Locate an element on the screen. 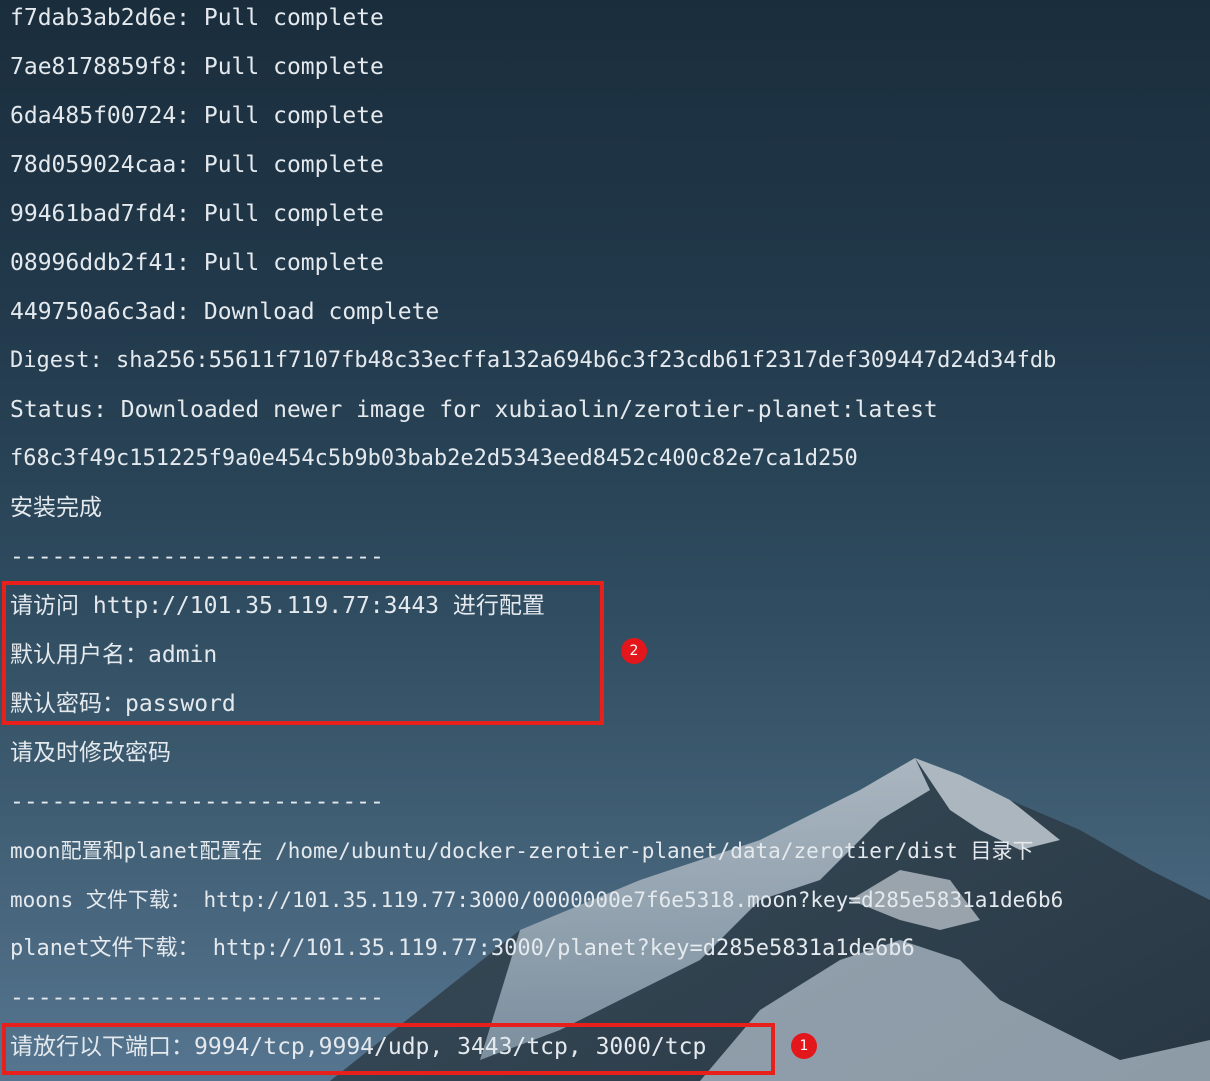 This screenshot has width=1210, height=1081. terminal-line: f7dab3ab2d6e: Pull complete is located at coordinates (197, 18).